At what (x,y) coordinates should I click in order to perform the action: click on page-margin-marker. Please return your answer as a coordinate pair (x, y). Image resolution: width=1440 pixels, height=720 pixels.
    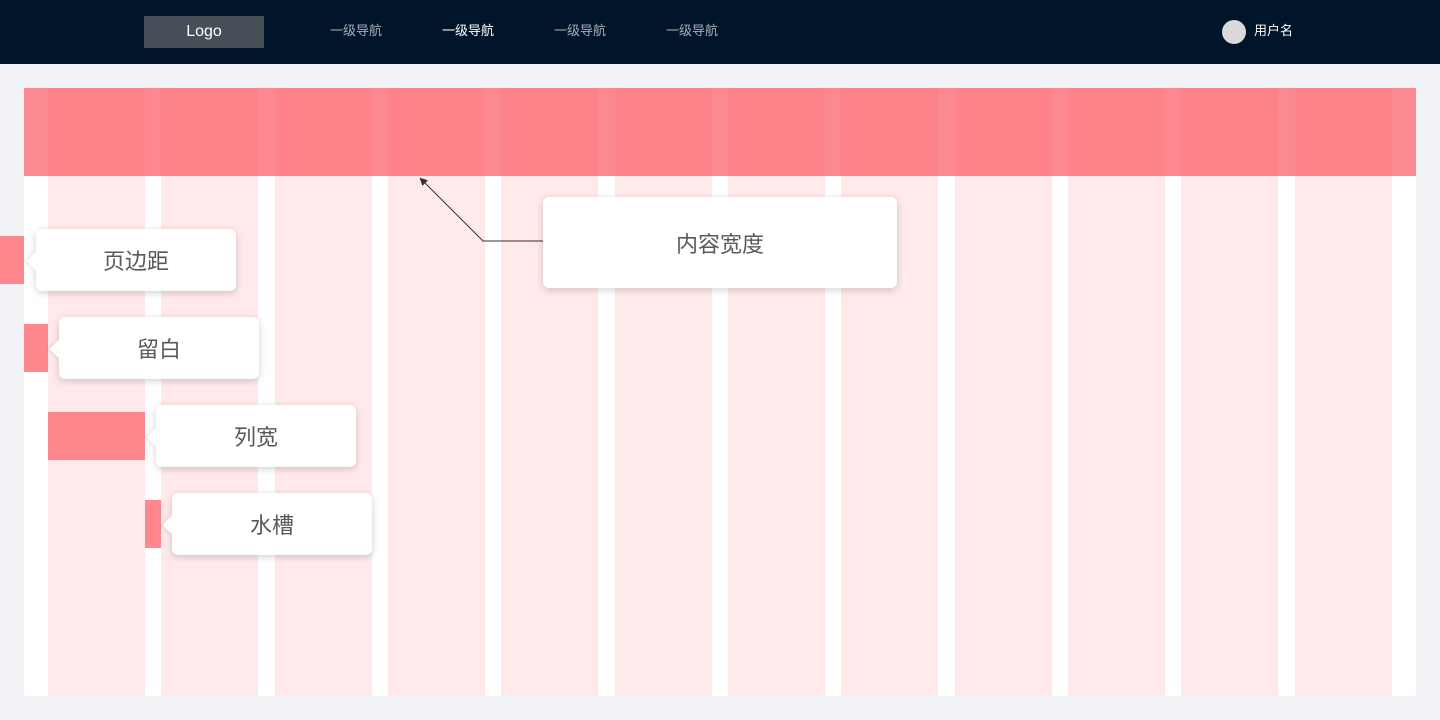
    Looking at the image, I should click on (12, 260).